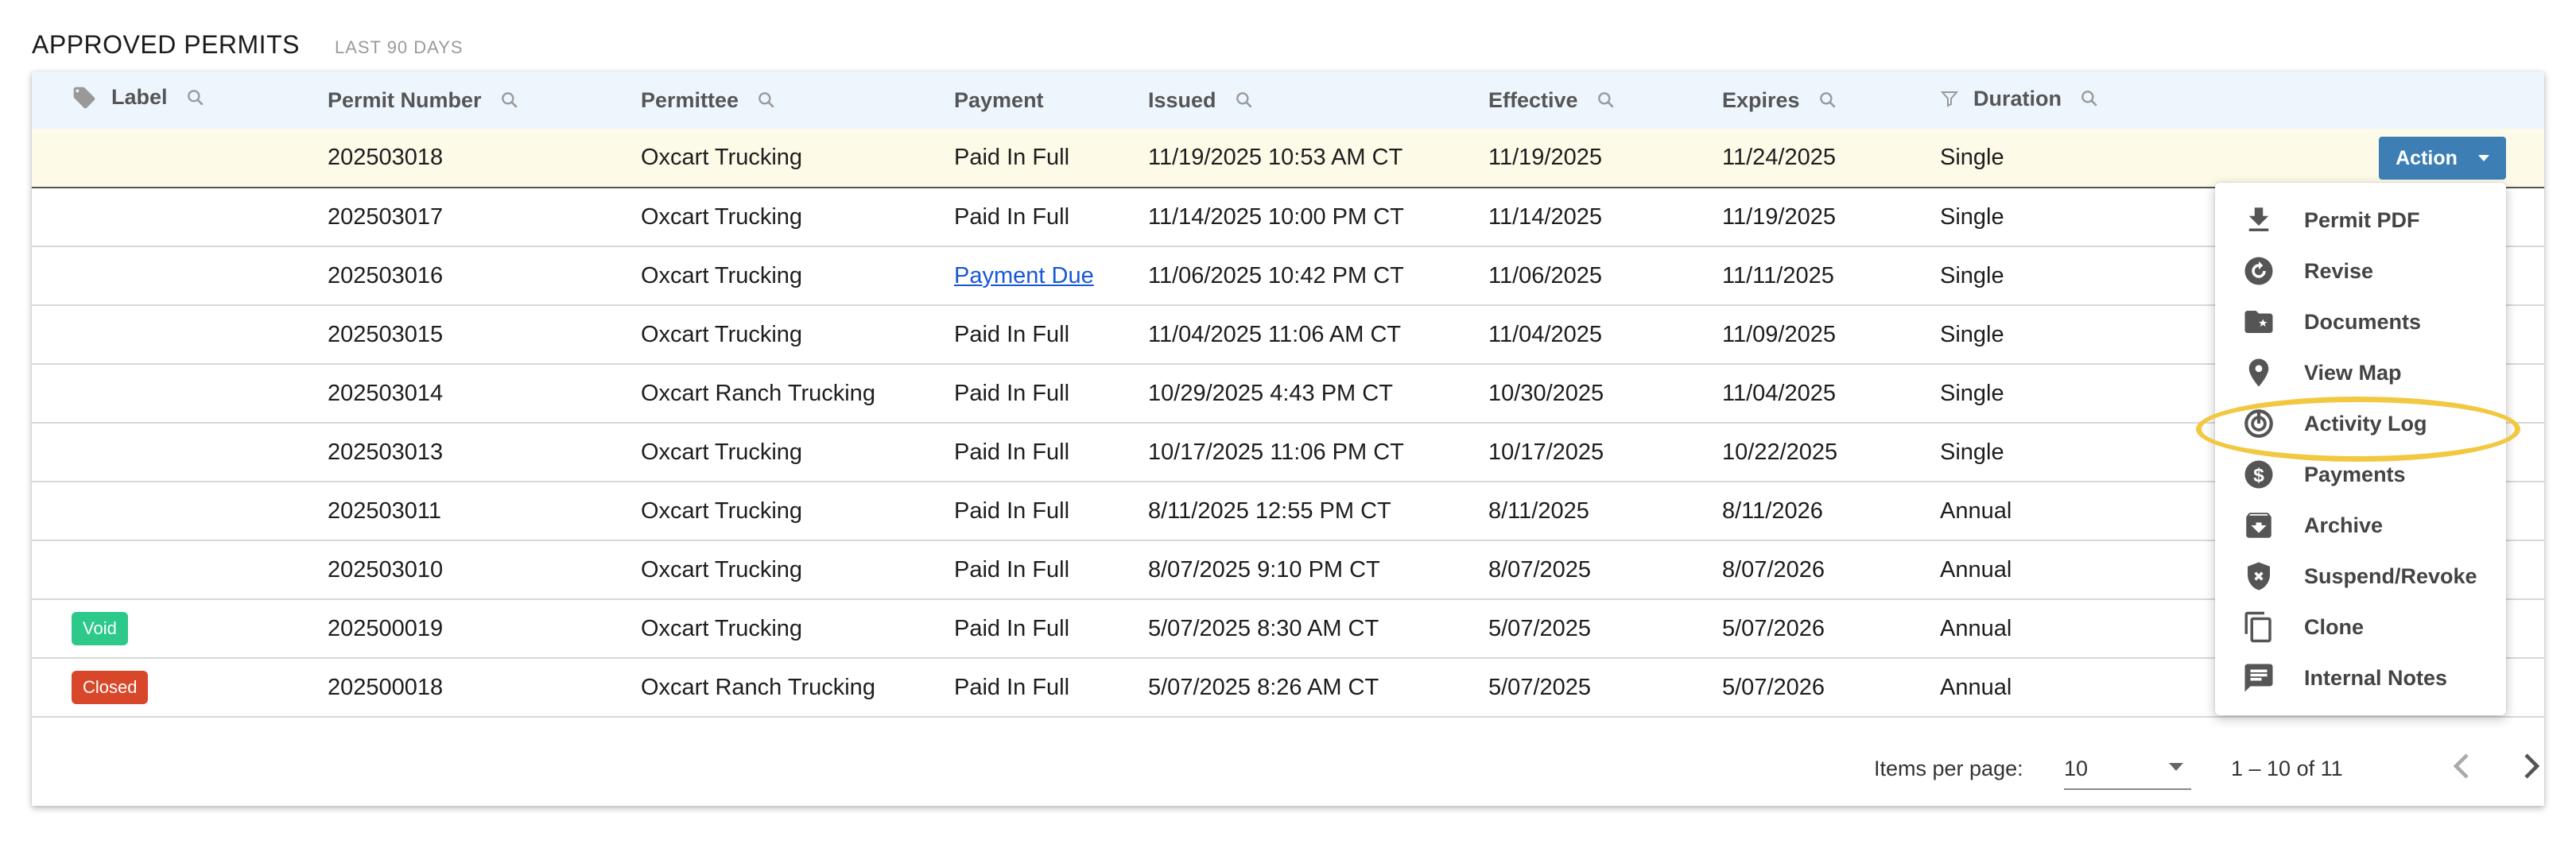 The width and height of the screenshot is (2576, 844). What do you see at coordinates (110, 687) in the screenshot?
I see `closed-badge: Closed` at bounding box center [110, 687].